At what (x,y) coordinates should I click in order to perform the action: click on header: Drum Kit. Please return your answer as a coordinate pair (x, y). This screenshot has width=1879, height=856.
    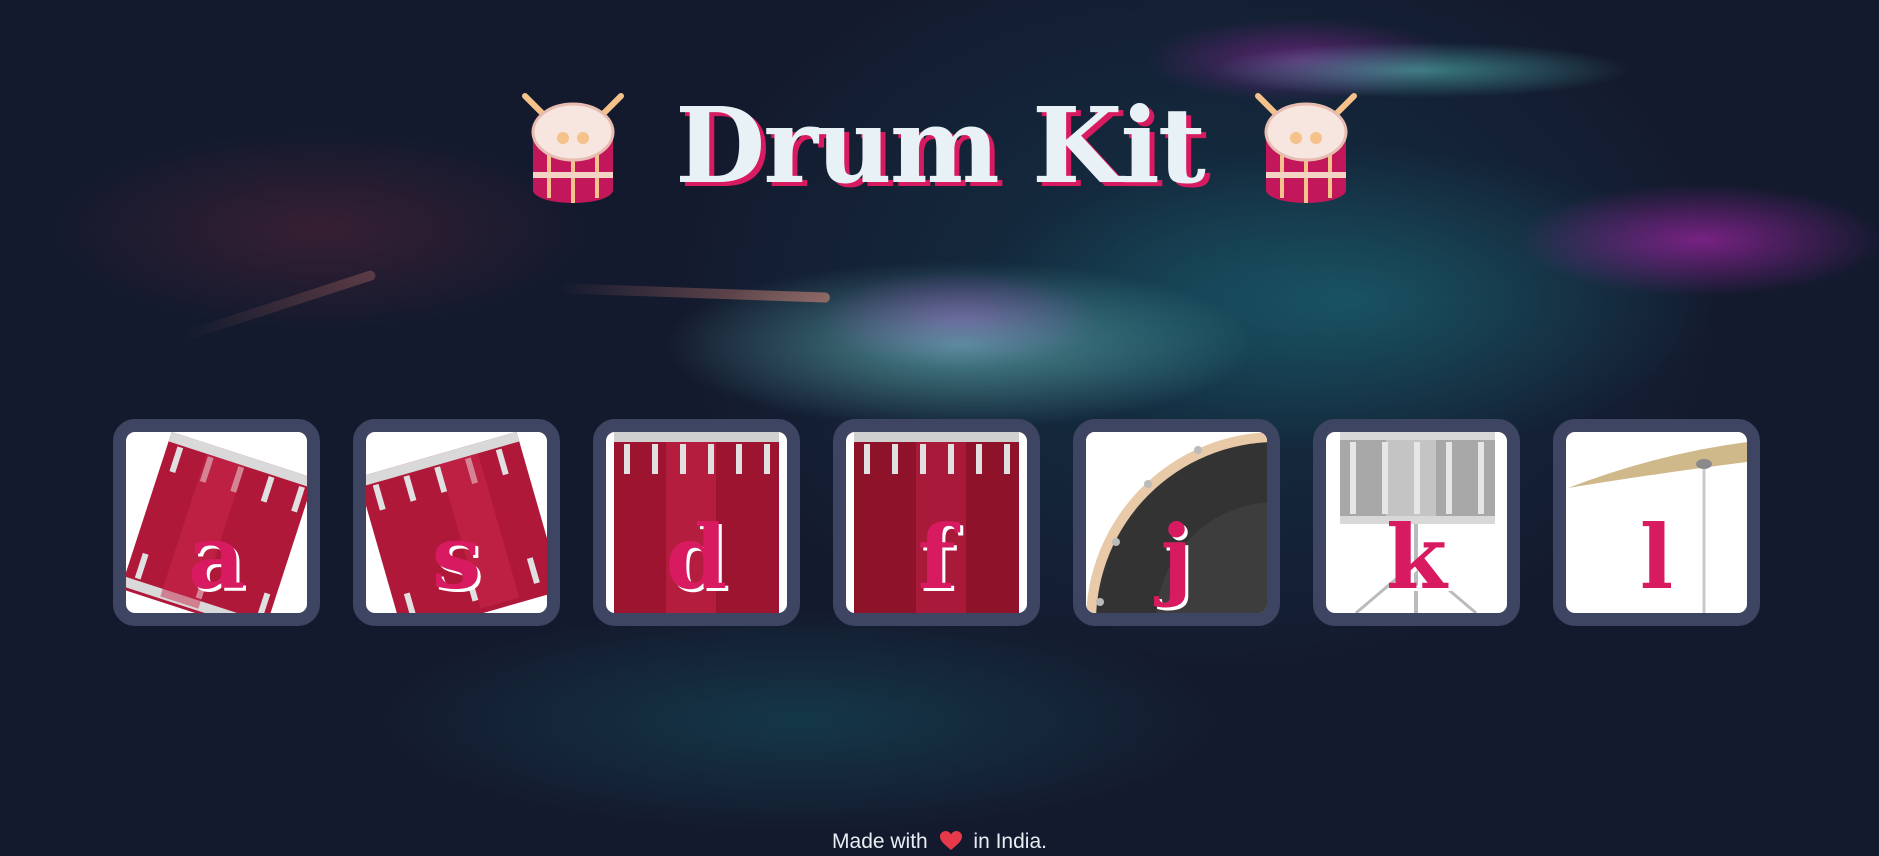
    Looking at the image, I should click on (939, 146).